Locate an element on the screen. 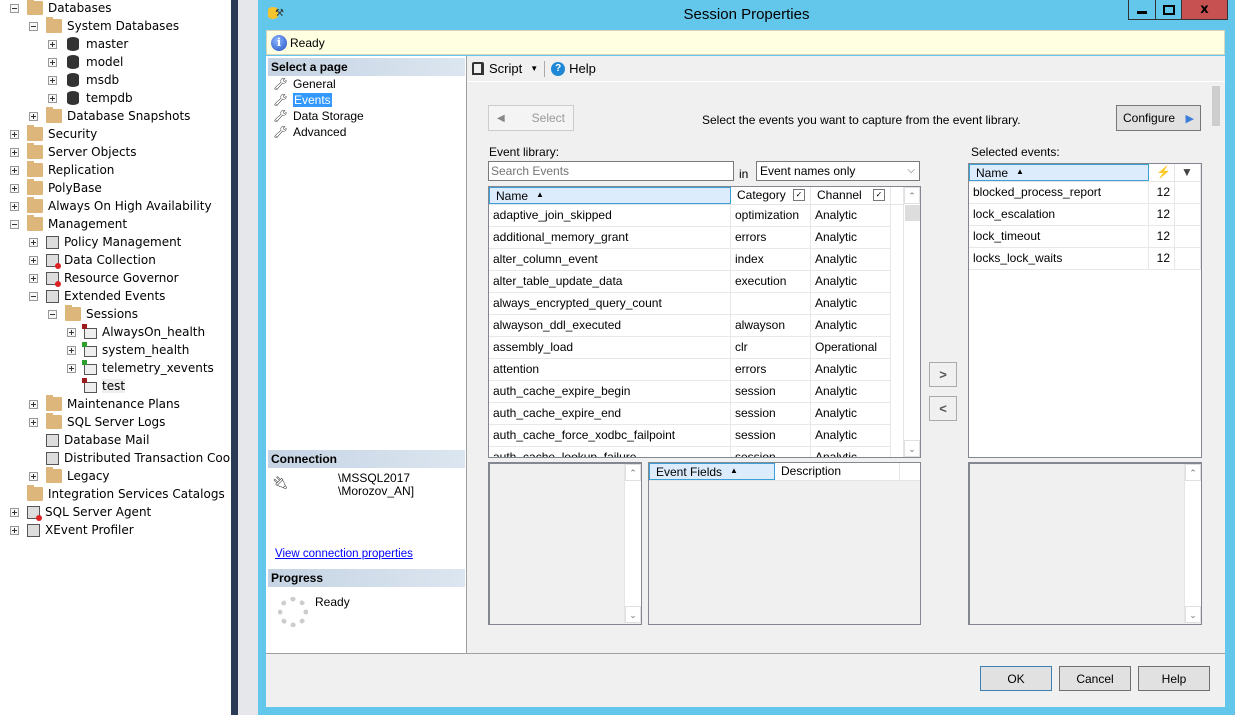  help-toolbar-button: ? Help is located at coordinates (573, 68).